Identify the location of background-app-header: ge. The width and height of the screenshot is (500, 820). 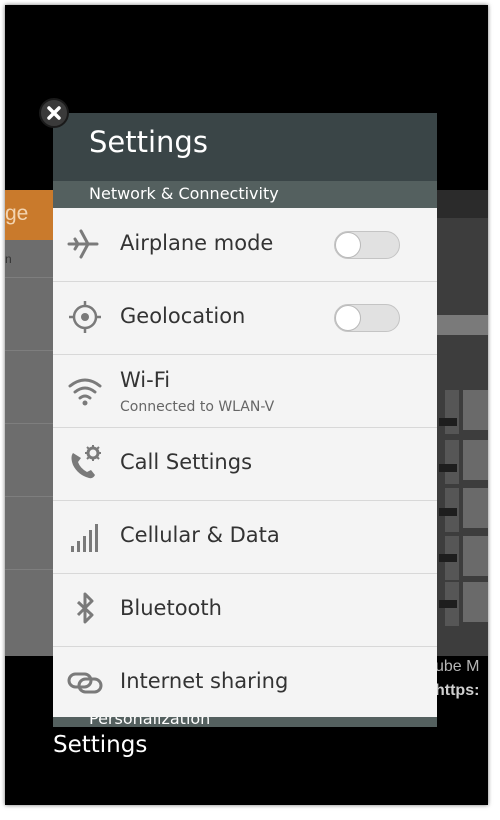
(29, 215).